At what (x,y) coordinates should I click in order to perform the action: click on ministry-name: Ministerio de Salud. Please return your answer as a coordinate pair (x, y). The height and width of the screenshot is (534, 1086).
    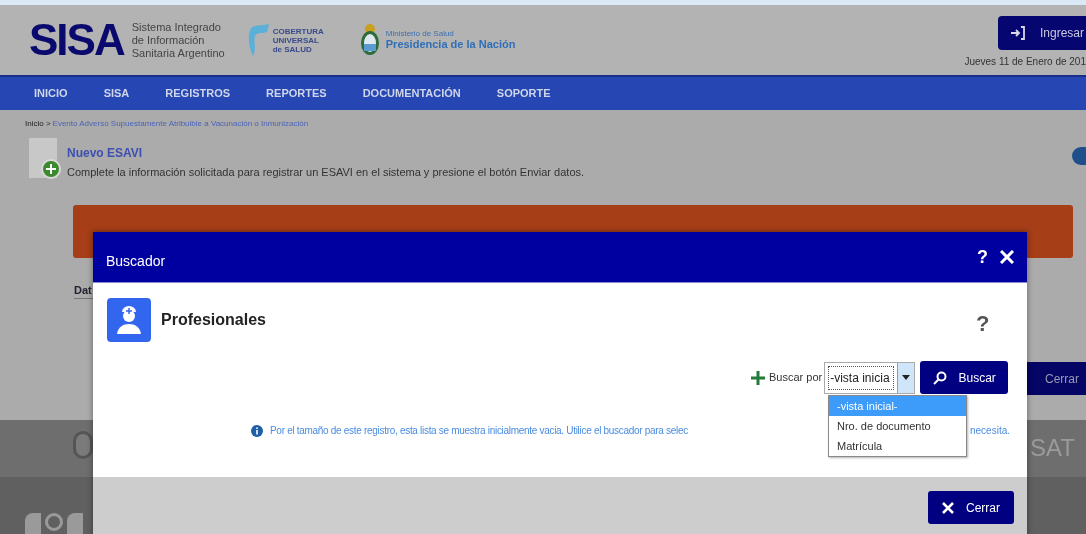
    Looking at the image, I should click on (420, 33).